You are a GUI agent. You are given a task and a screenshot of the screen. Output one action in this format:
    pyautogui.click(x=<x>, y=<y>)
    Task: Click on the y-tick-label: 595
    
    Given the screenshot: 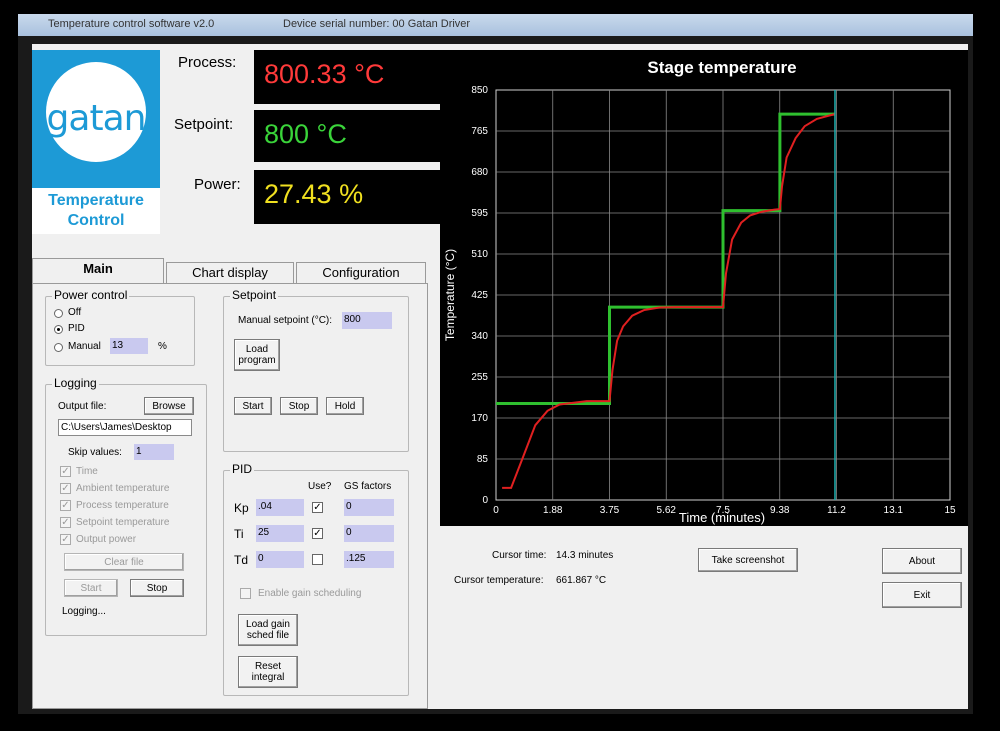 What is the action you would take?
    pyautogui.click(x=479, y=213)
    